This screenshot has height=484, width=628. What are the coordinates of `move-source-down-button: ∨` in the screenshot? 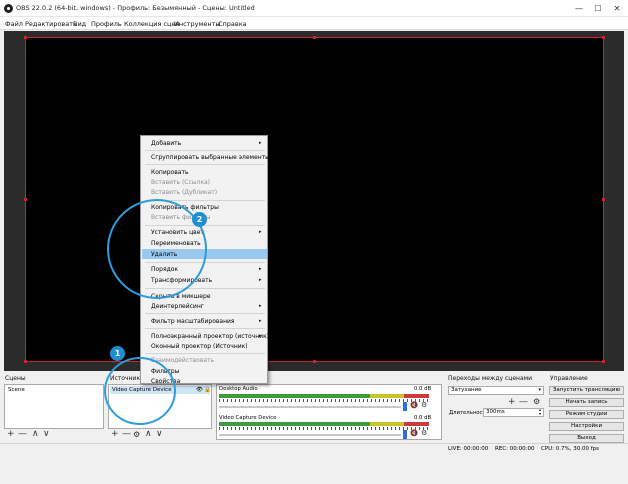 It's located at (159, 434).